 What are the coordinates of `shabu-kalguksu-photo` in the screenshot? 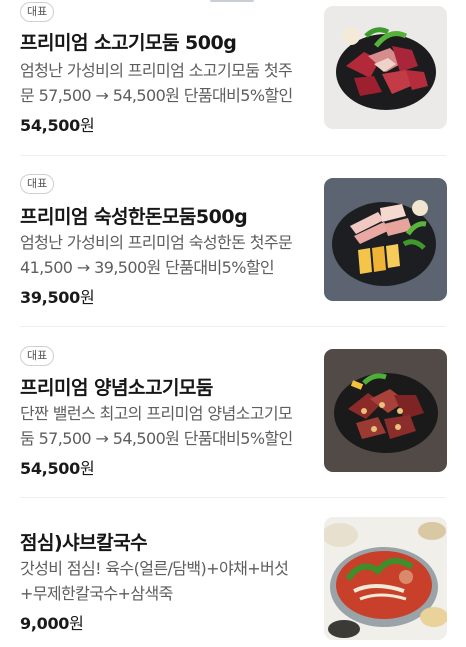 It's located at (385, 578).